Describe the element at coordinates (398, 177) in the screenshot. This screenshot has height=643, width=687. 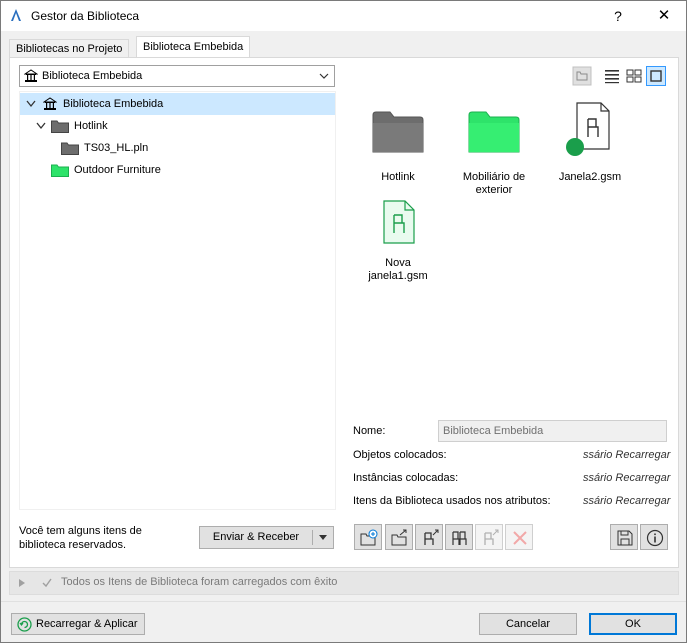
I see `tile-label: Hotlink` at that location.